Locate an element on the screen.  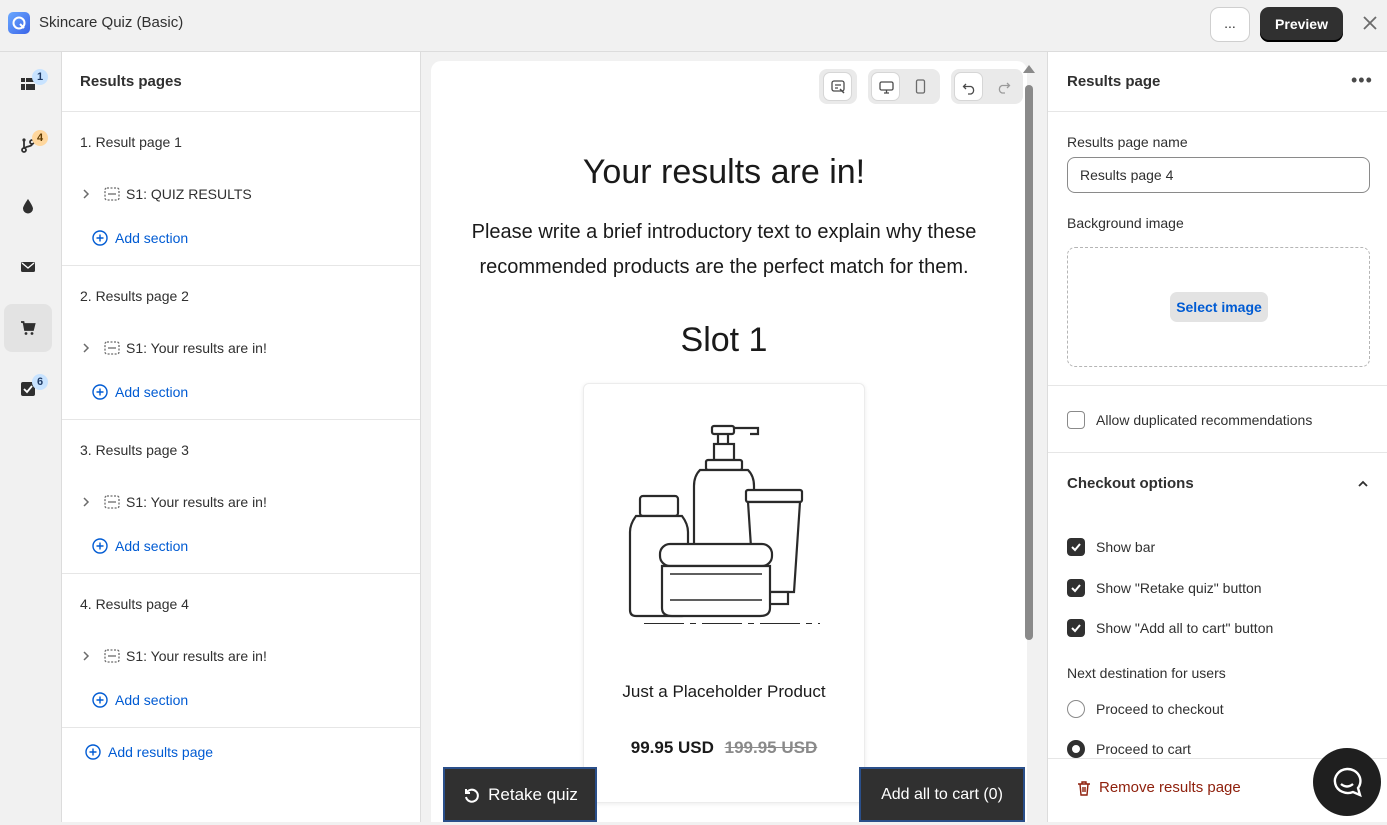
add-all-to-cart-button: Add all to cart (0) is located at coordinates (942, 794).